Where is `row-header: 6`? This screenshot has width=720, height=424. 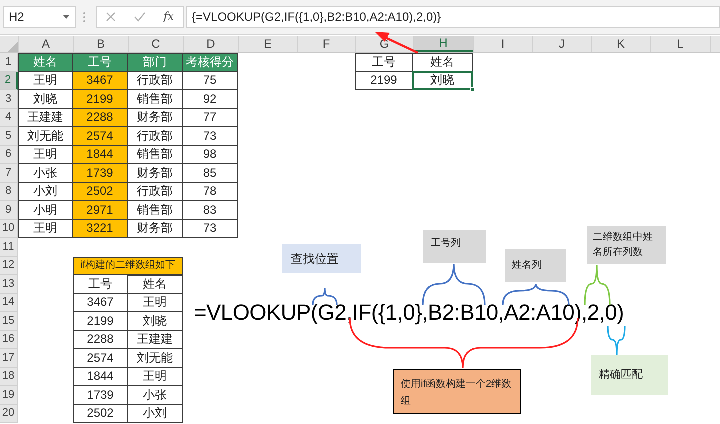
row-header: 6 is located at coordinates (9, 155).